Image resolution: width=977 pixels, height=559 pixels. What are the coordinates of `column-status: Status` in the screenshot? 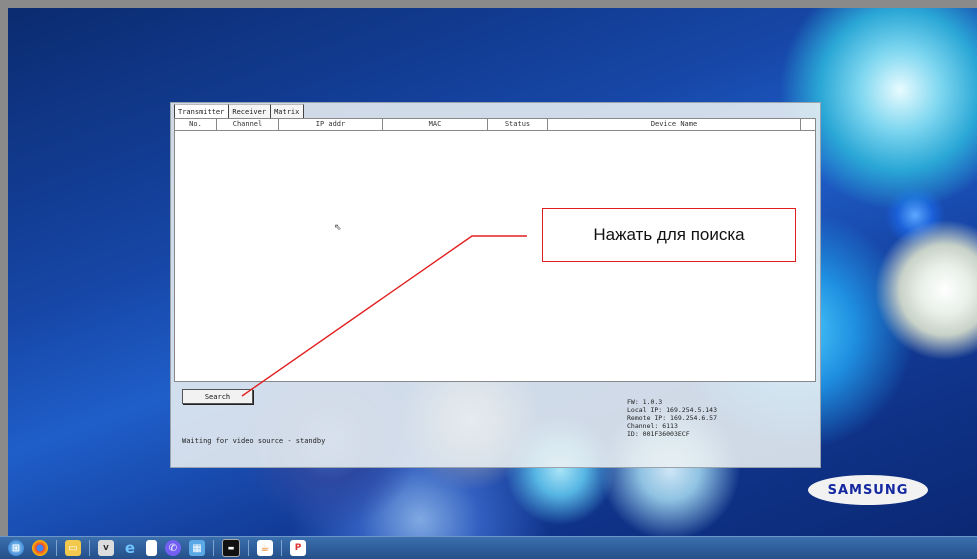 It's located at (518, 124).